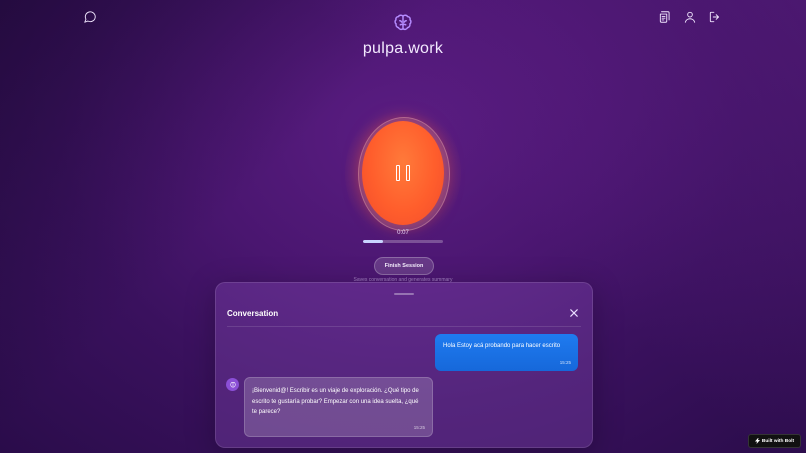 The height and width of the screenshot is (453, 806). I want to click on user-icon, so click(690, 17).